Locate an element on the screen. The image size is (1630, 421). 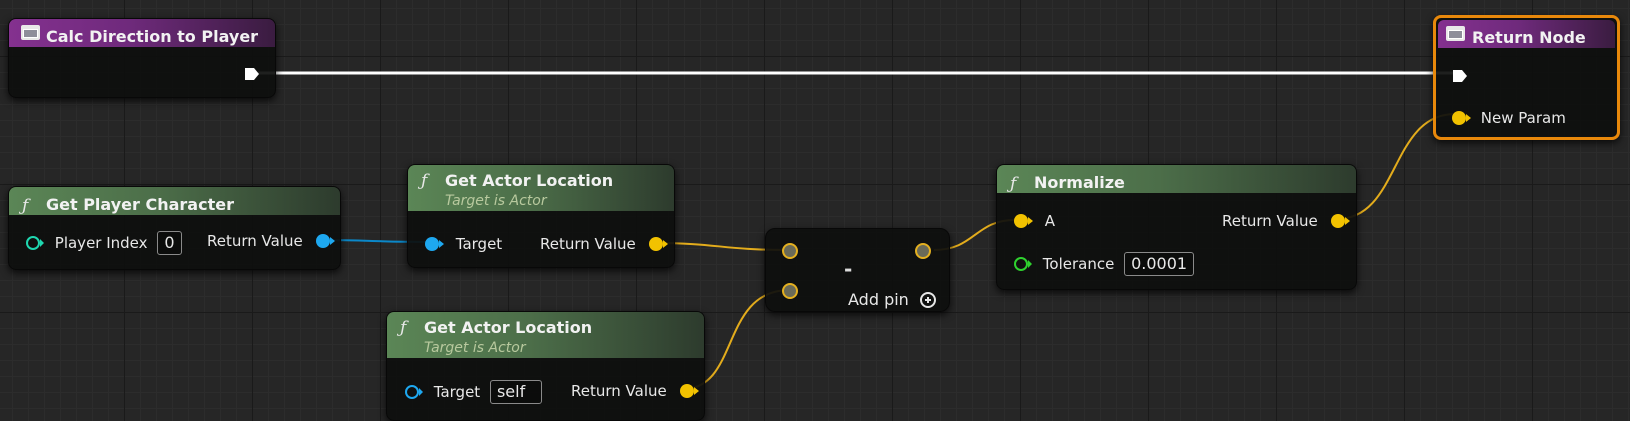
subtract-operator: - is located at coordinates (848, 269).